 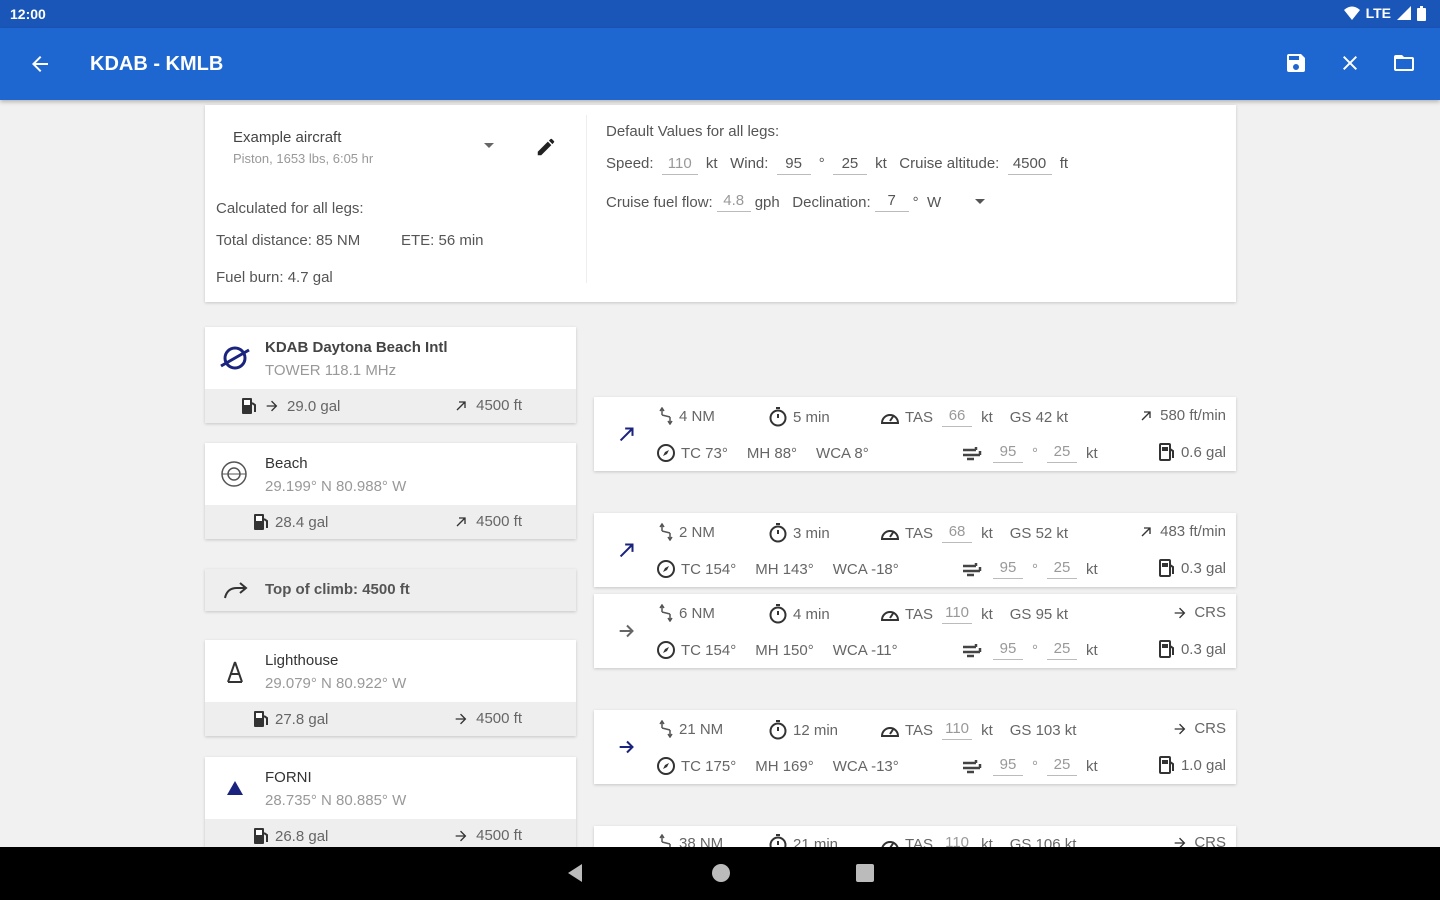 I want to click on wifi-icon, so click(x=1351, y=13).